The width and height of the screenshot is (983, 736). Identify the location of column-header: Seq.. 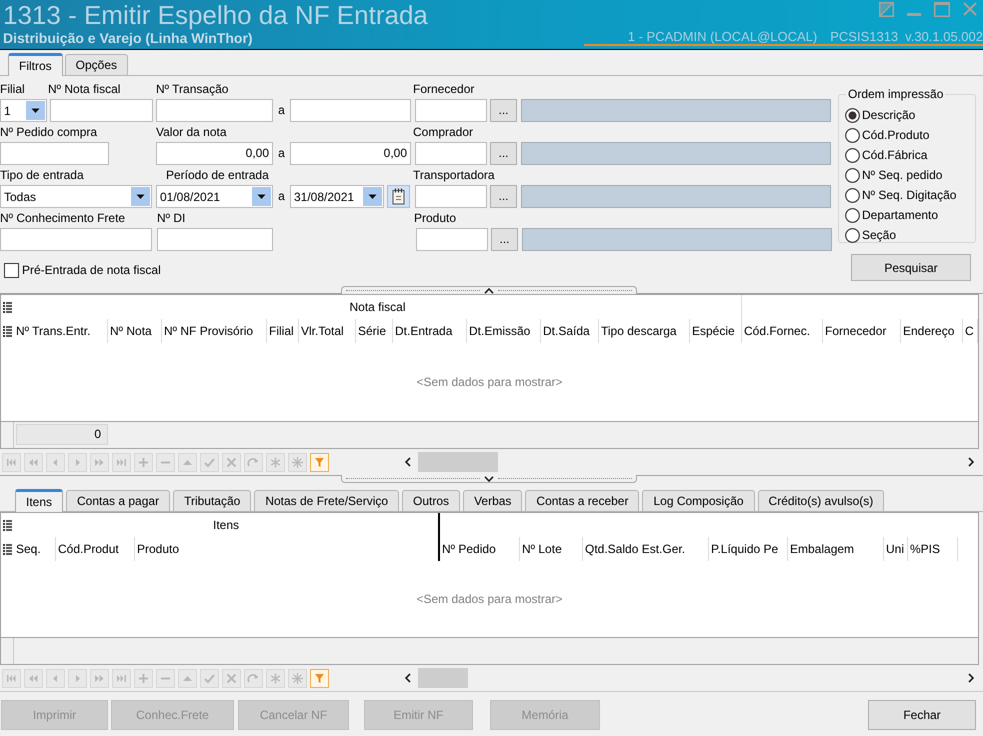
(35, 549).